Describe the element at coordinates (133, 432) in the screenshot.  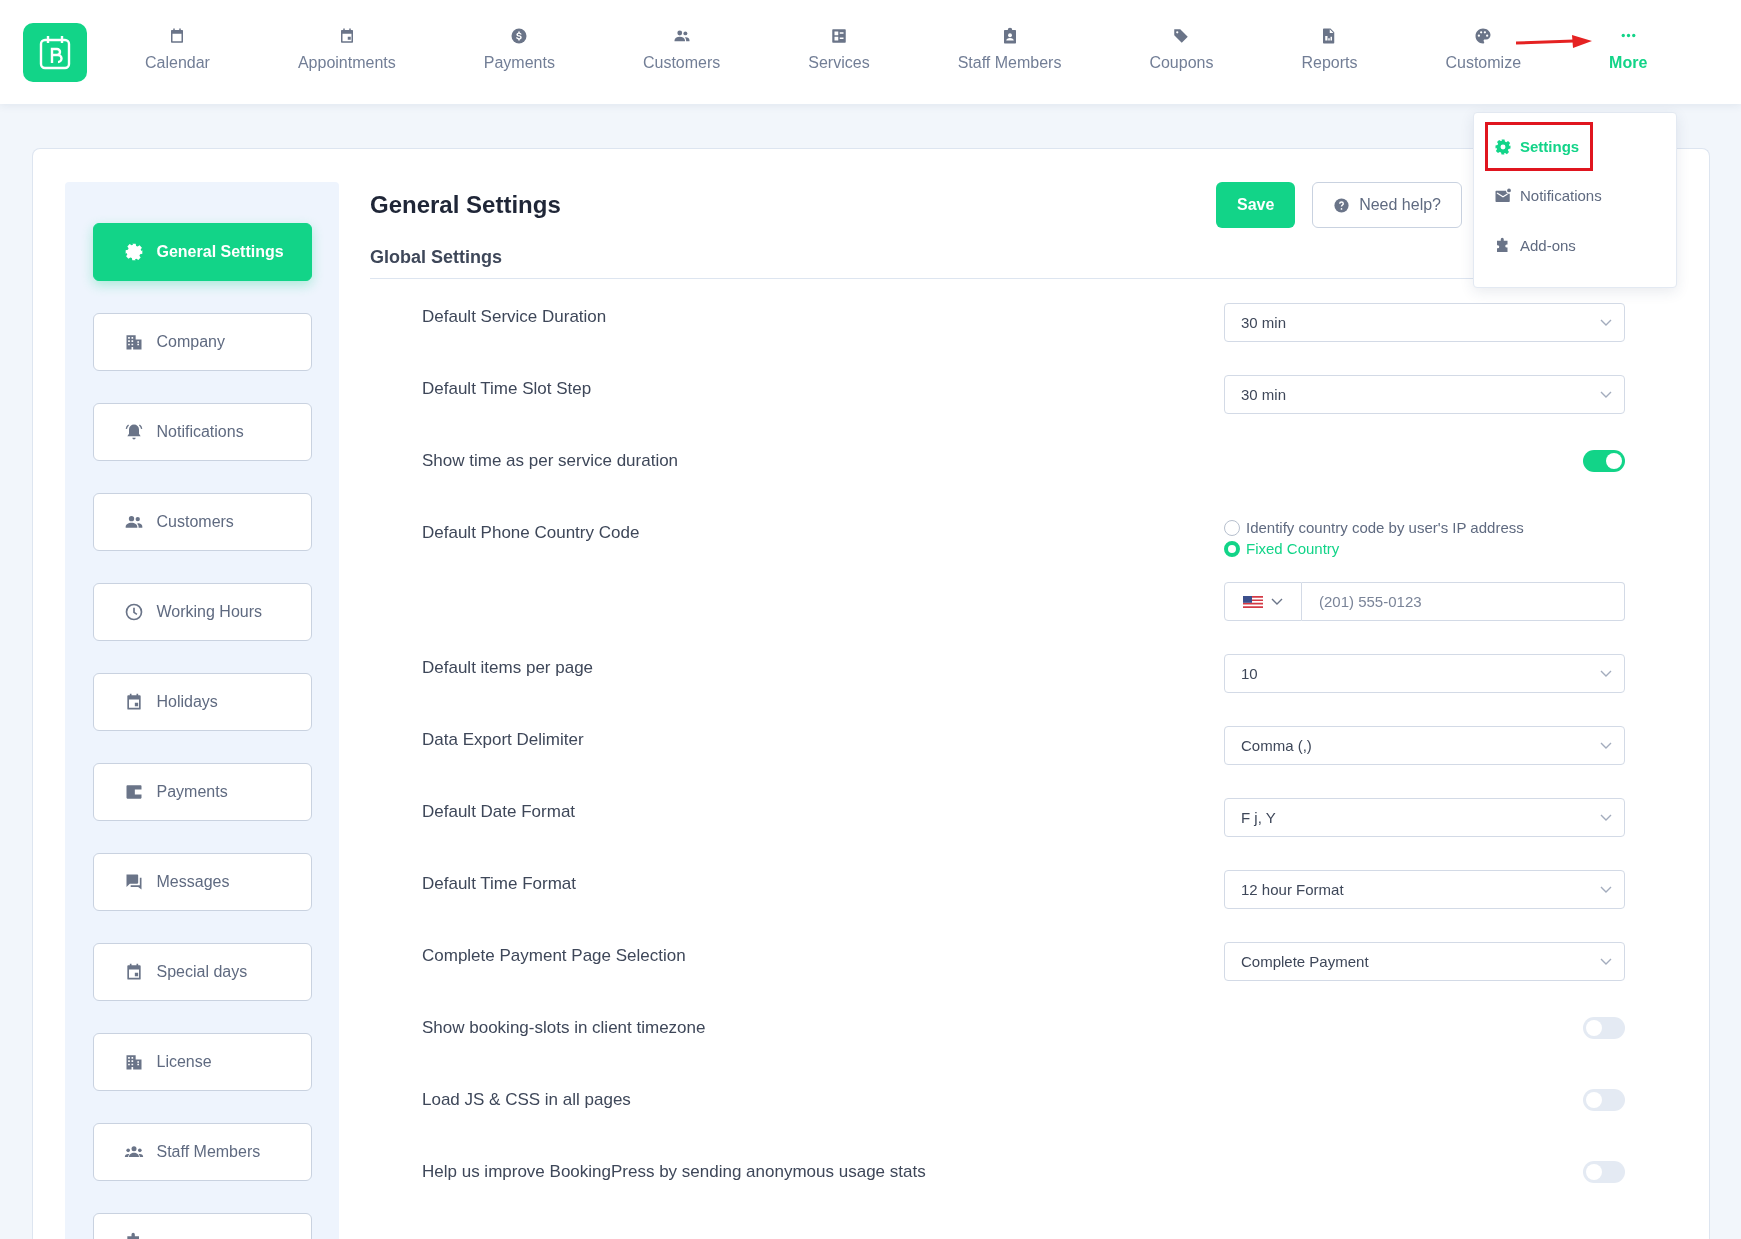
I see `bell-icon` at that location.